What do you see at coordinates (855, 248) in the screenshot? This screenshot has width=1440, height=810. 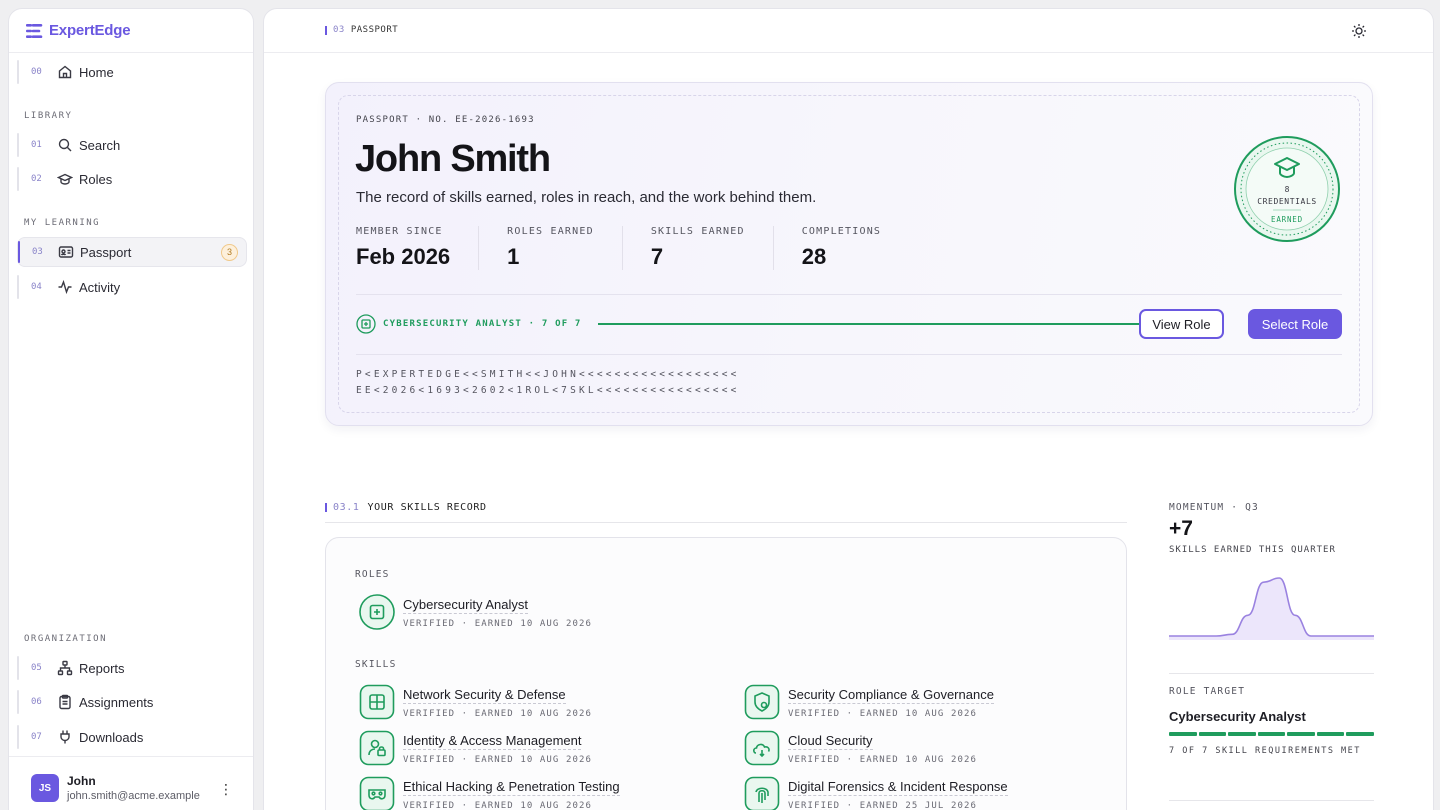 I see `stat-completions: COMPLETIONS 28` at bounding box center [855, 248].